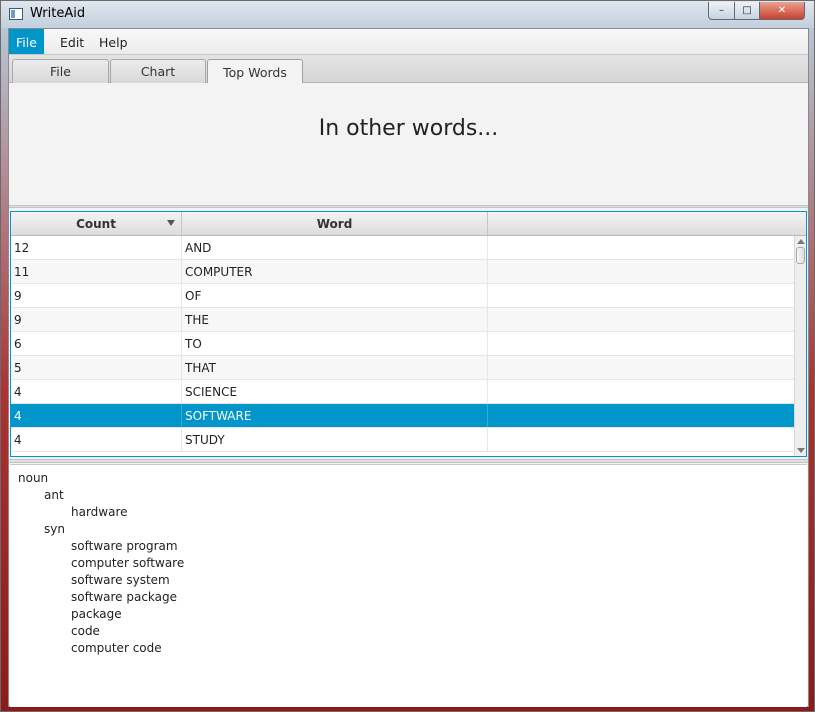  I want to click on menu-file: File, so click(26, 41).